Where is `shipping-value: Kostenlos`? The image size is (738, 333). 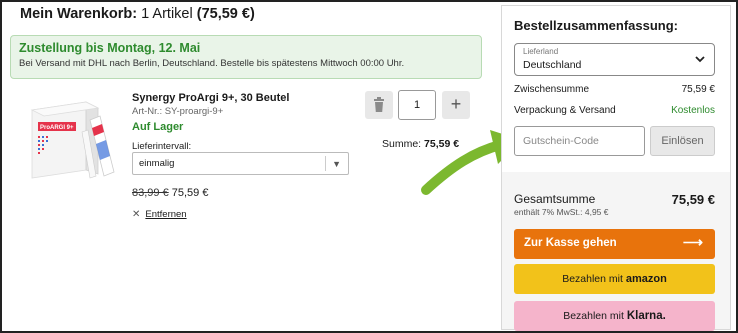
shipping-value: Kostenlos is located at coordinates (693, 110).